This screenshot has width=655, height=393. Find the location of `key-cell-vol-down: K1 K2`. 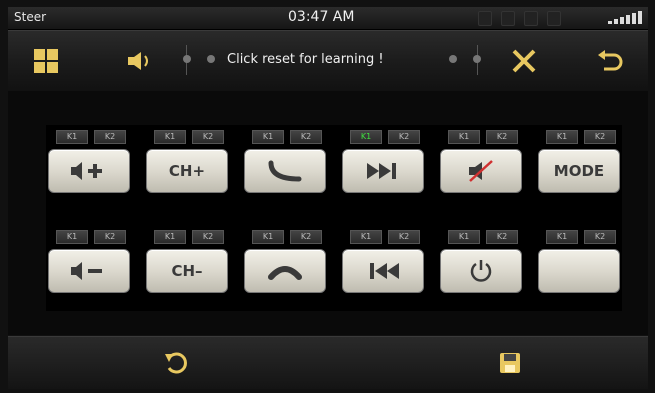

key-cell-vol-down: K1 K2 is located at coordinates (90, 261).